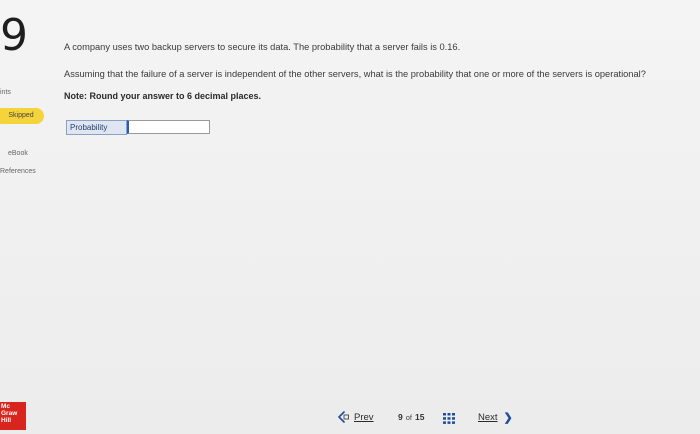 The image size is (700, 434). What do you see at coordinates (5, 92) in the screenshot?
I see `points-label: ints` at bounding box center [5, 92].